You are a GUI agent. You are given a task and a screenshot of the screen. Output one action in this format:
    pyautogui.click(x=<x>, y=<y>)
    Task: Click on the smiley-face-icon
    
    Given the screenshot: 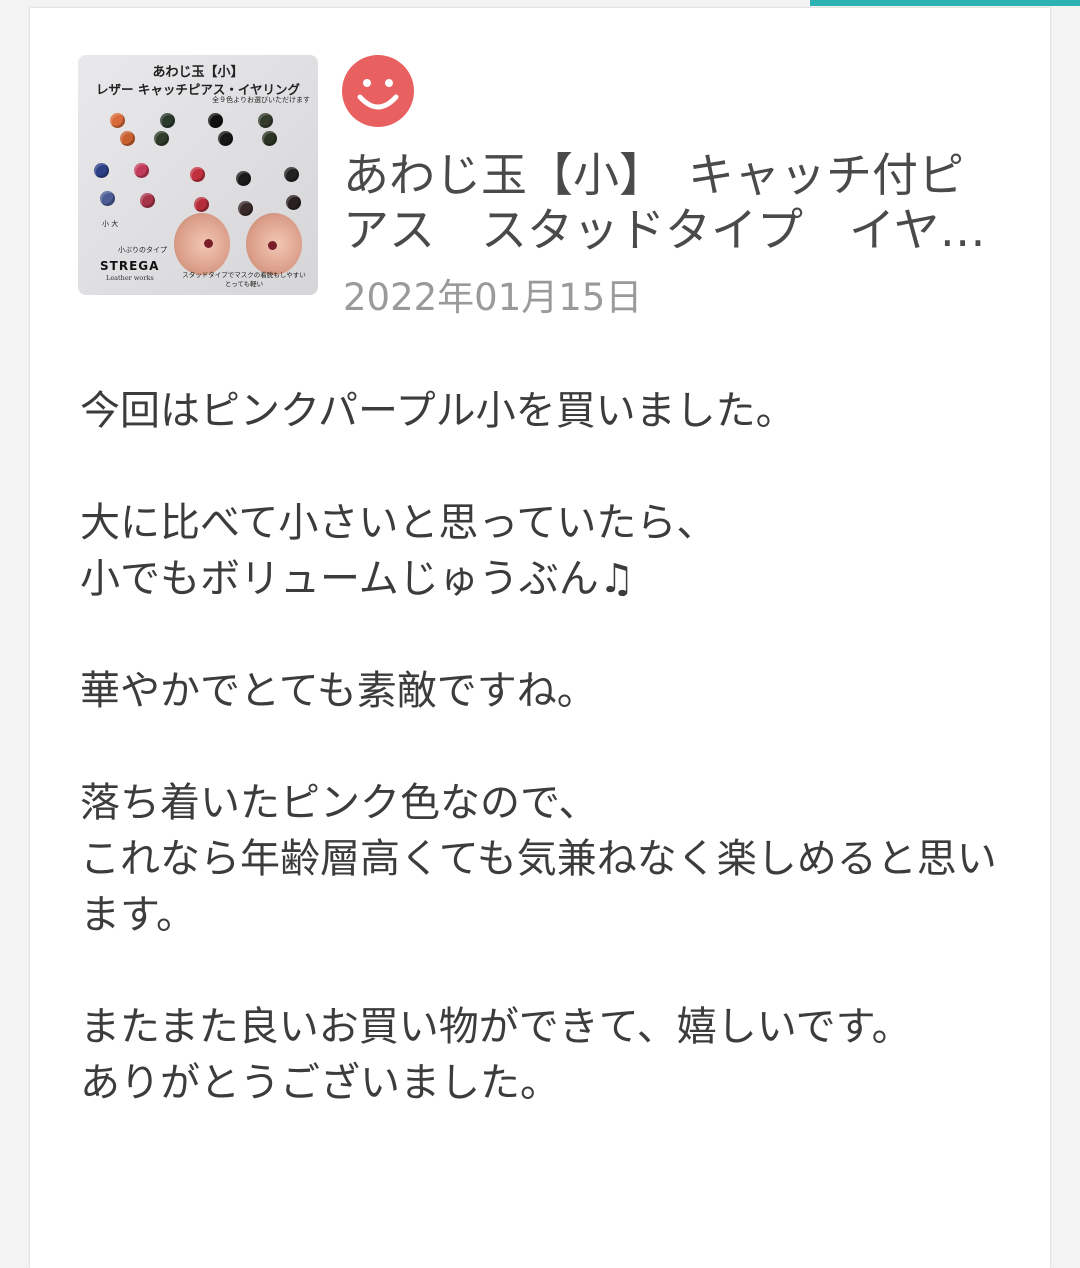 What is the action you would take?
    pyautogui.click(x=378, y=91)
    